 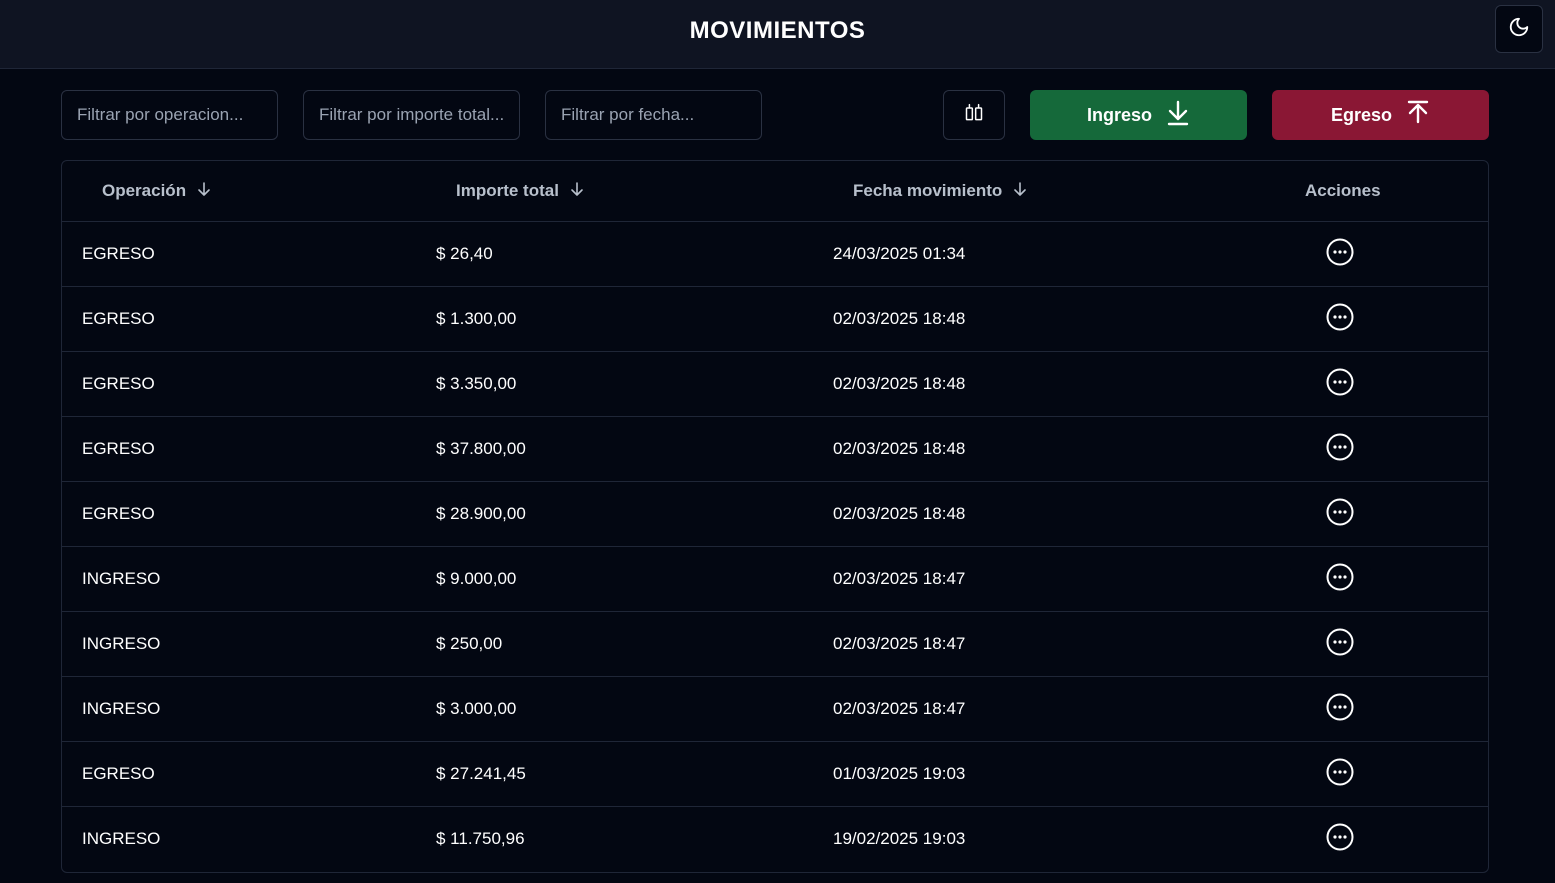 What do you see at coordinates (469, 643) in the screenshot?
I see `cell-importe: $ 250,00` at bounding box center [469, 643].